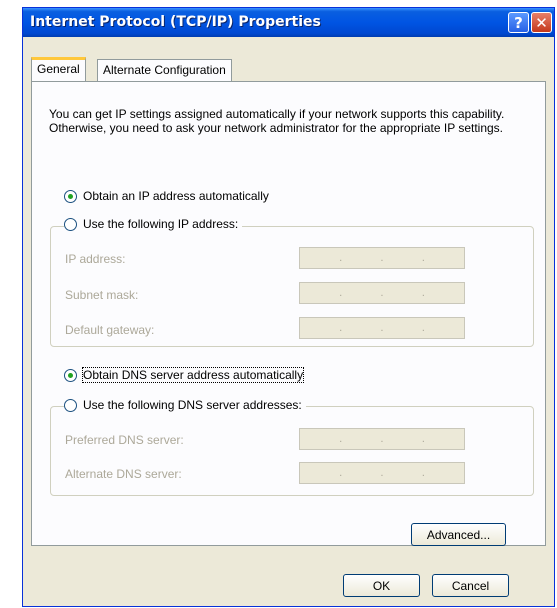 This screenshot has height=608, width=557. What do you see at coordinates (541, 22) in the screenshot?
I see `close-icon: ✕` at bounding box center [541, 22].